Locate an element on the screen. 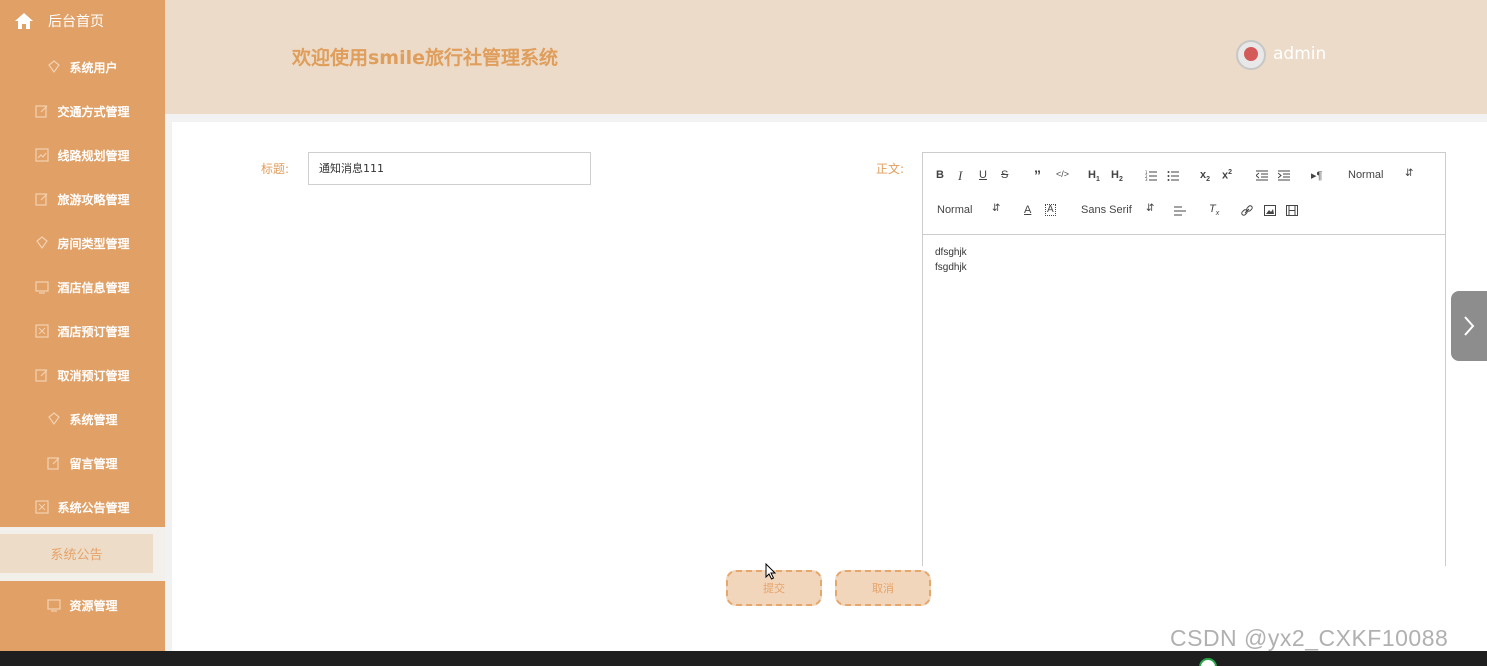  sidebar-item-announcements: 系统公告管理 is located at coordinates (82, 507).